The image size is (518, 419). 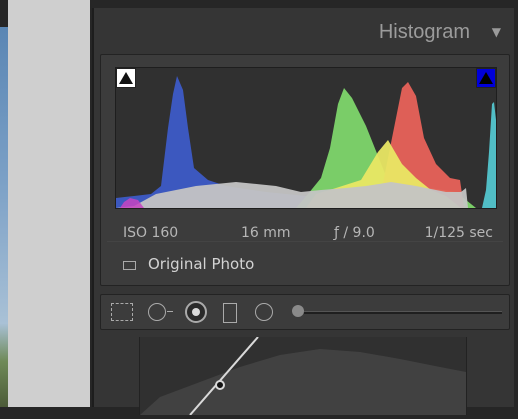 What do you see at coordinates (486, 78) in the screenshot?
I see `highlight-clipping-icon` at bounding box center [486, 78].